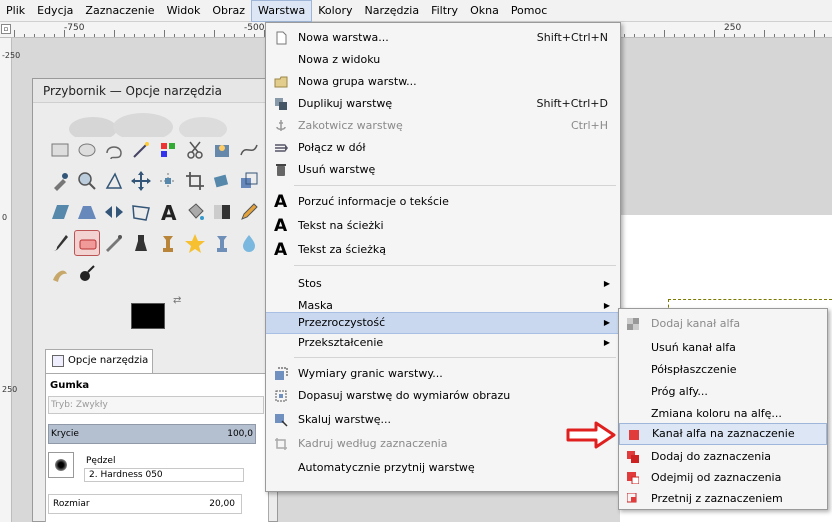  What do you see at coordinates (443, 104) in the screenshot?
I see `menu-item-duplicate-layer: Duplikuj warstwę Shift+Ctrl+D` at bounding box center [443, 104].